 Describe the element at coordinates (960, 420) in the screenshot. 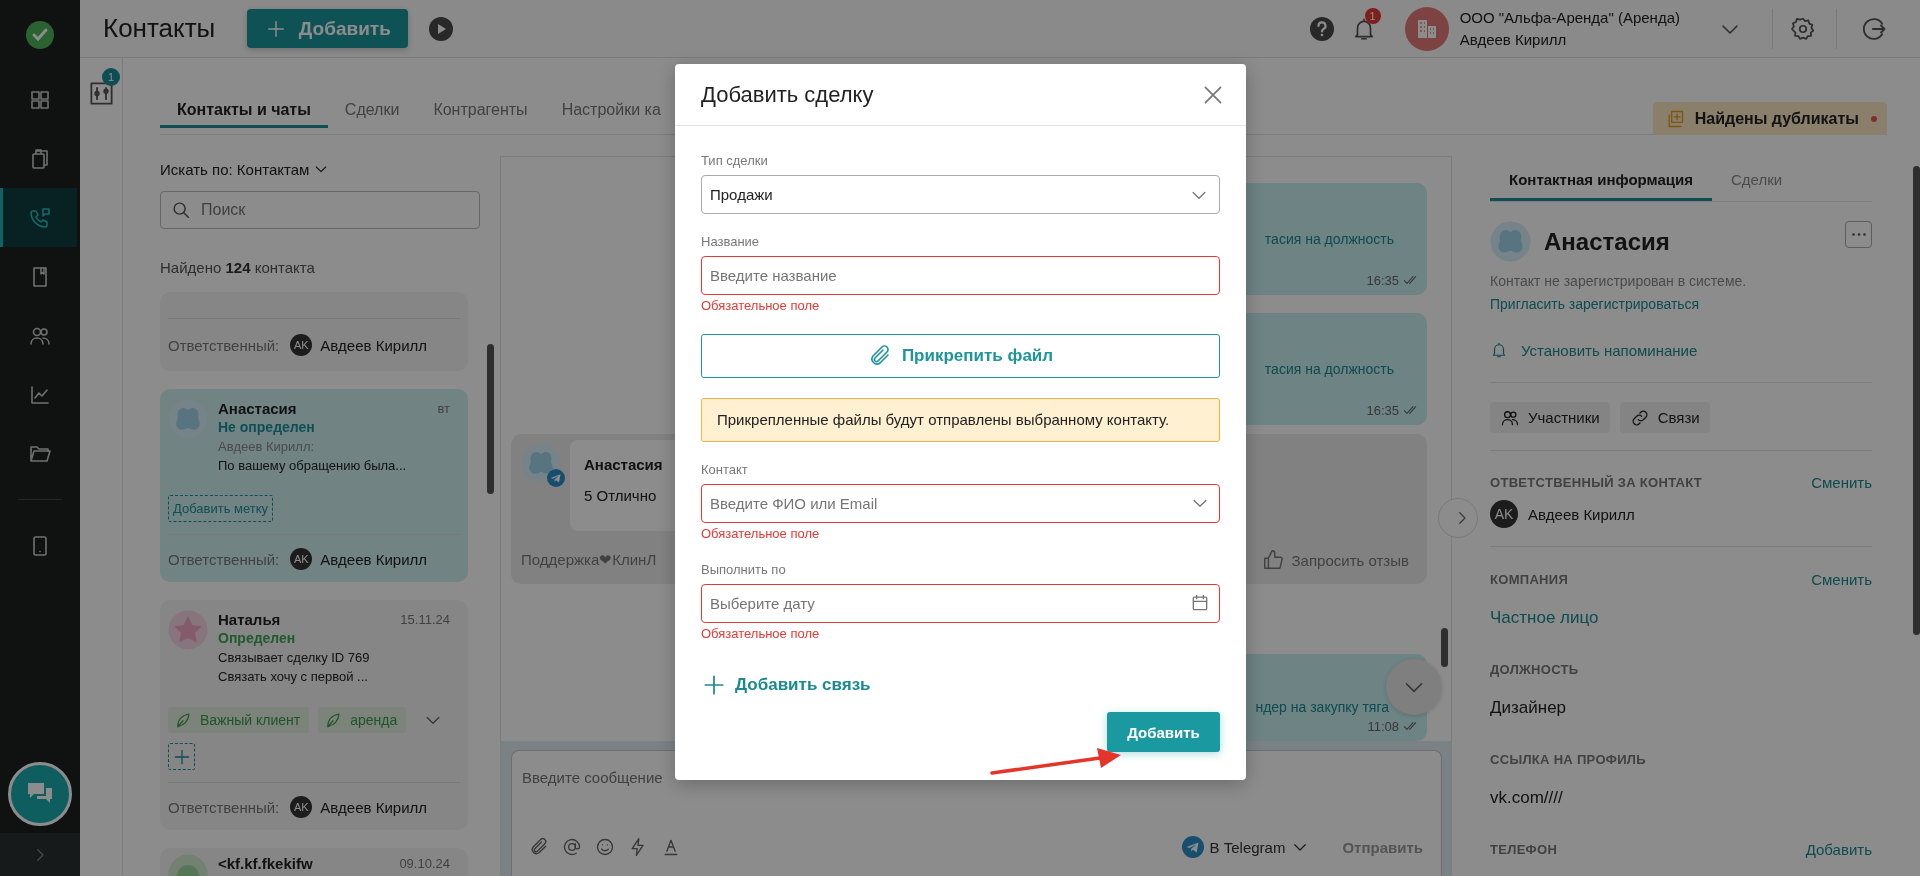

I see `info-notice: Прикрепленные файлы будут отправлены выбранному контакту.` at that location.